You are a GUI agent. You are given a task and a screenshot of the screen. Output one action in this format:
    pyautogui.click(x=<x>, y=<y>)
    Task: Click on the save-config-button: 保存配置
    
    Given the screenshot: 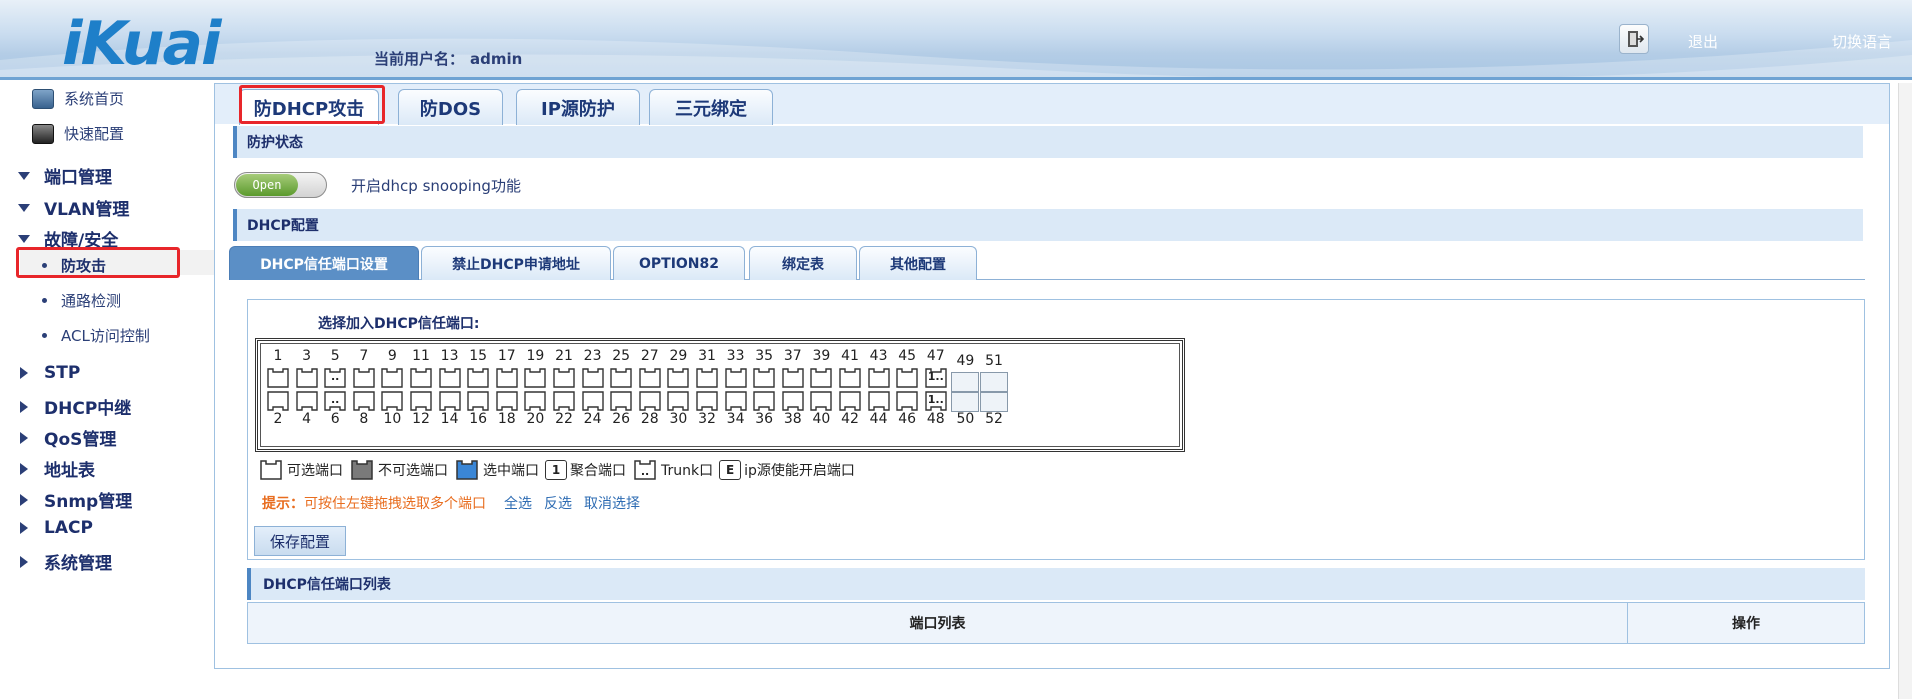 What is the action you would take?
    pyautogui.click(x=300, y=541)
    